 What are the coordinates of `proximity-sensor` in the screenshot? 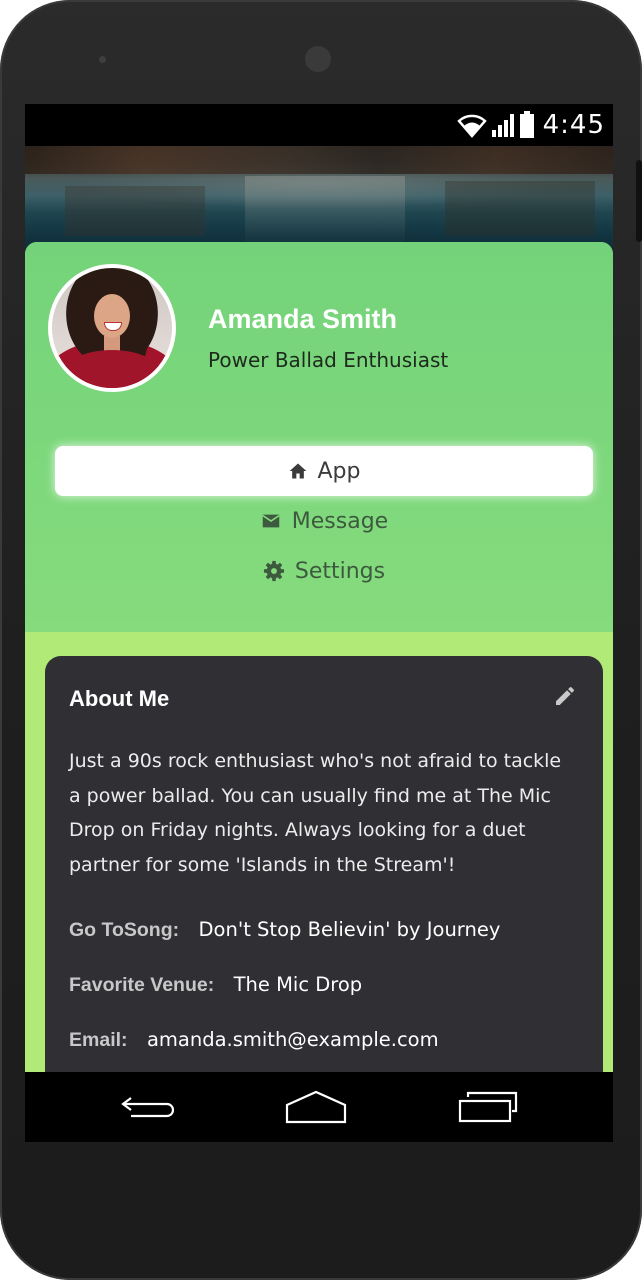 It's located at (102, 59).